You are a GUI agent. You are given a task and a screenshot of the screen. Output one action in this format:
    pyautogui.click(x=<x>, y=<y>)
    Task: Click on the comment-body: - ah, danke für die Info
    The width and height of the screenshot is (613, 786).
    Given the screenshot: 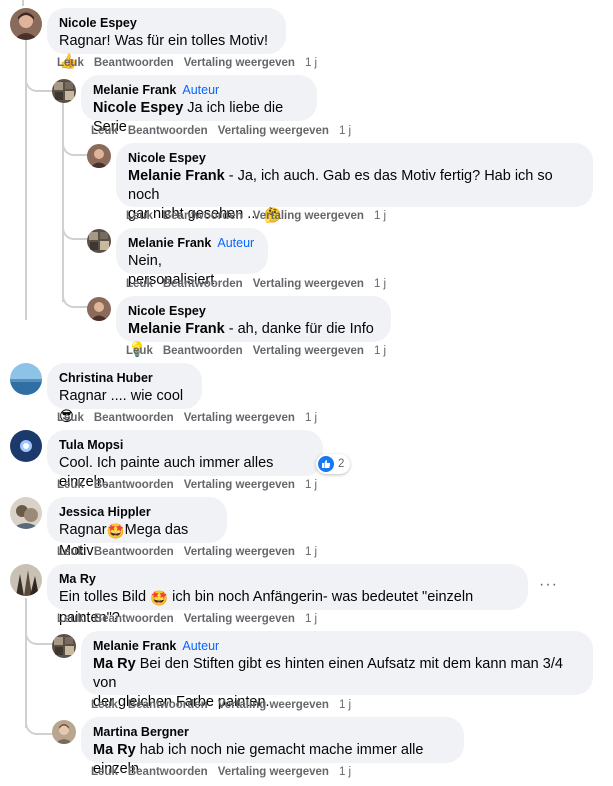 What is the action you would take?
    pyautogui.click(x=299, y=329)
    